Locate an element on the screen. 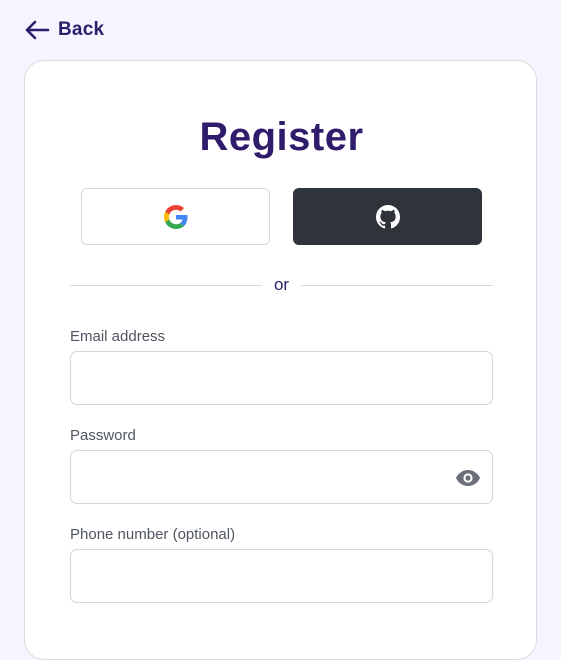 This screenshot has height=660, width=561. google-signin-button is located at coordinates (175, 216).